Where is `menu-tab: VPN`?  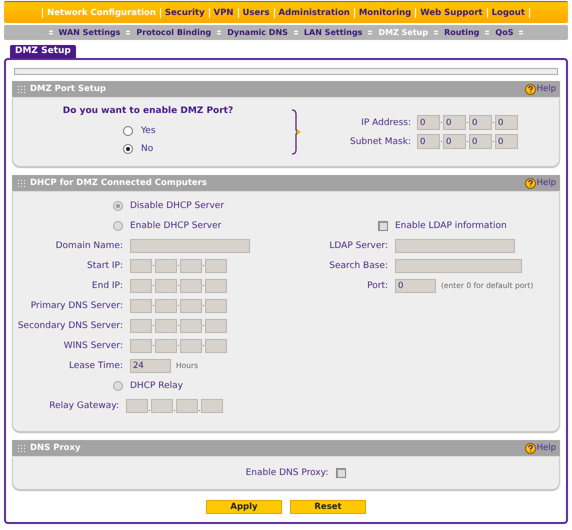
menu-tab: VPN is located at coordinates (224, 13).